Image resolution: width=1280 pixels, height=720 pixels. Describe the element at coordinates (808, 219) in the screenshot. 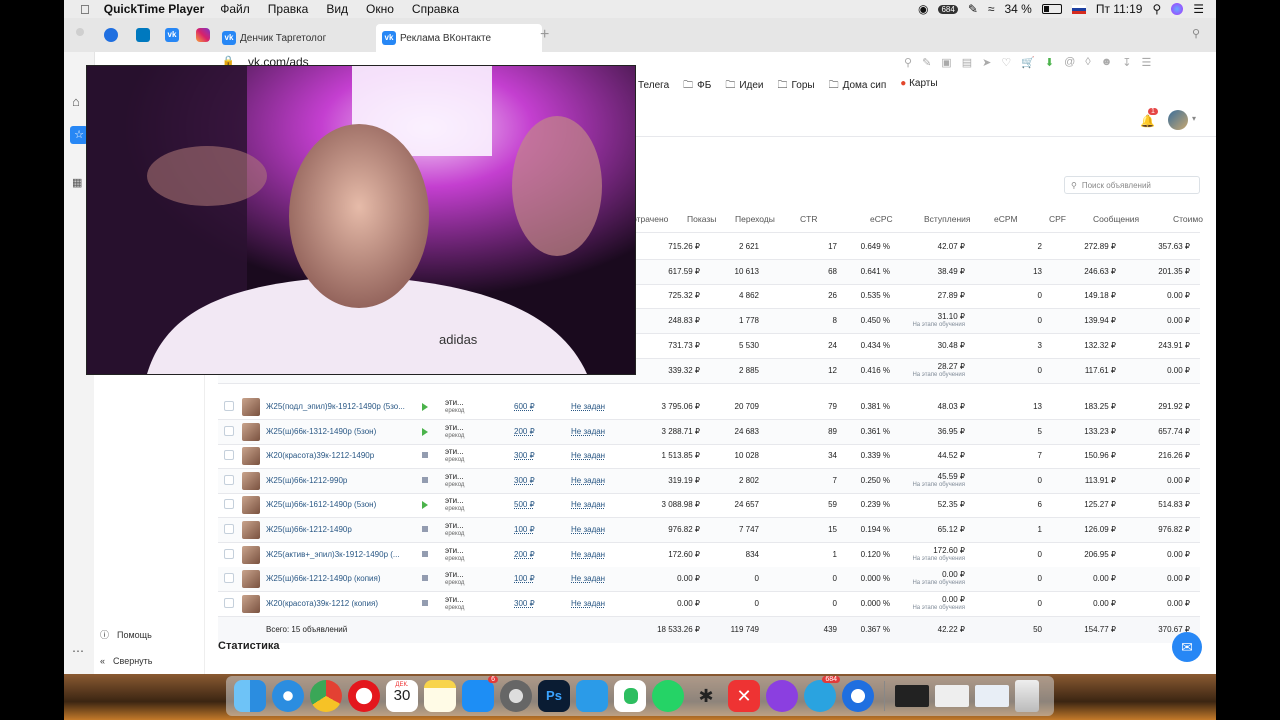

I see `column-header: CTR` at that location.